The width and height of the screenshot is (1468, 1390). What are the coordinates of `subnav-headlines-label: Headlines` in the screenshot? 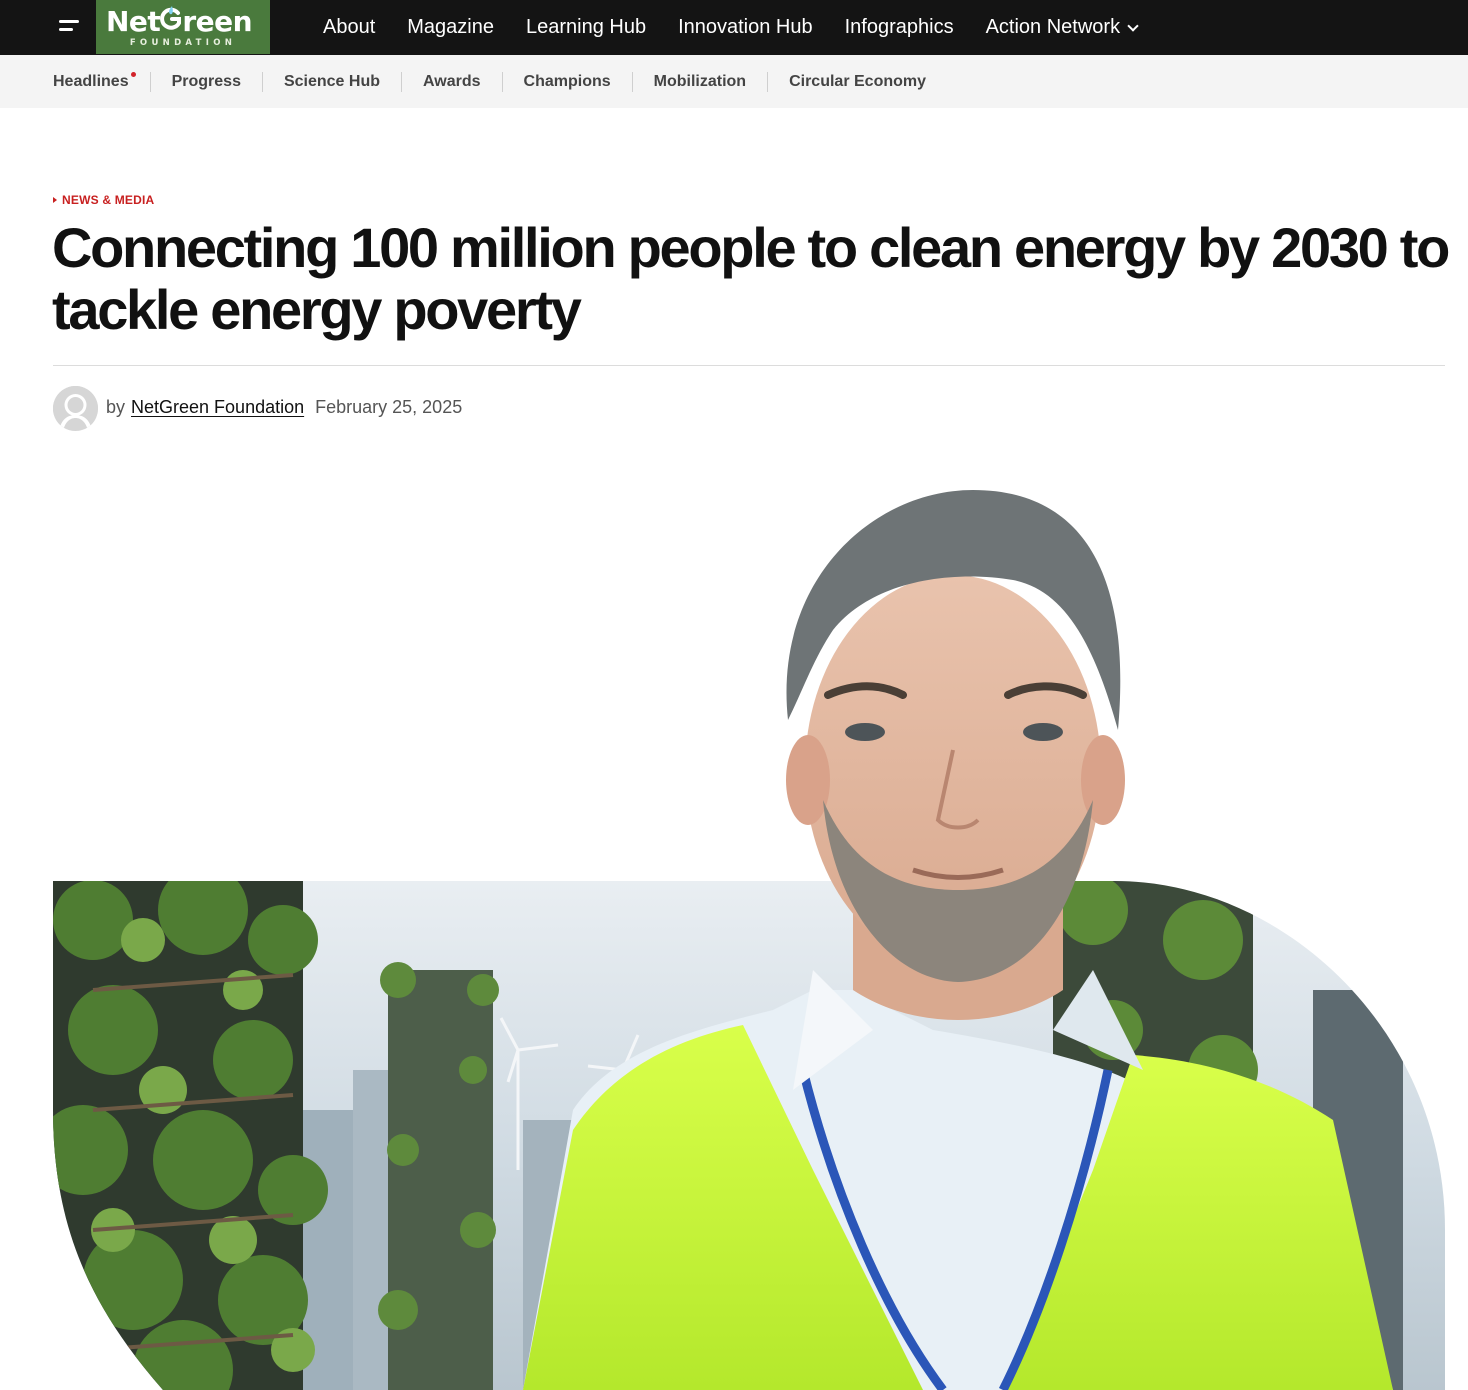 It's located at (91, 81).